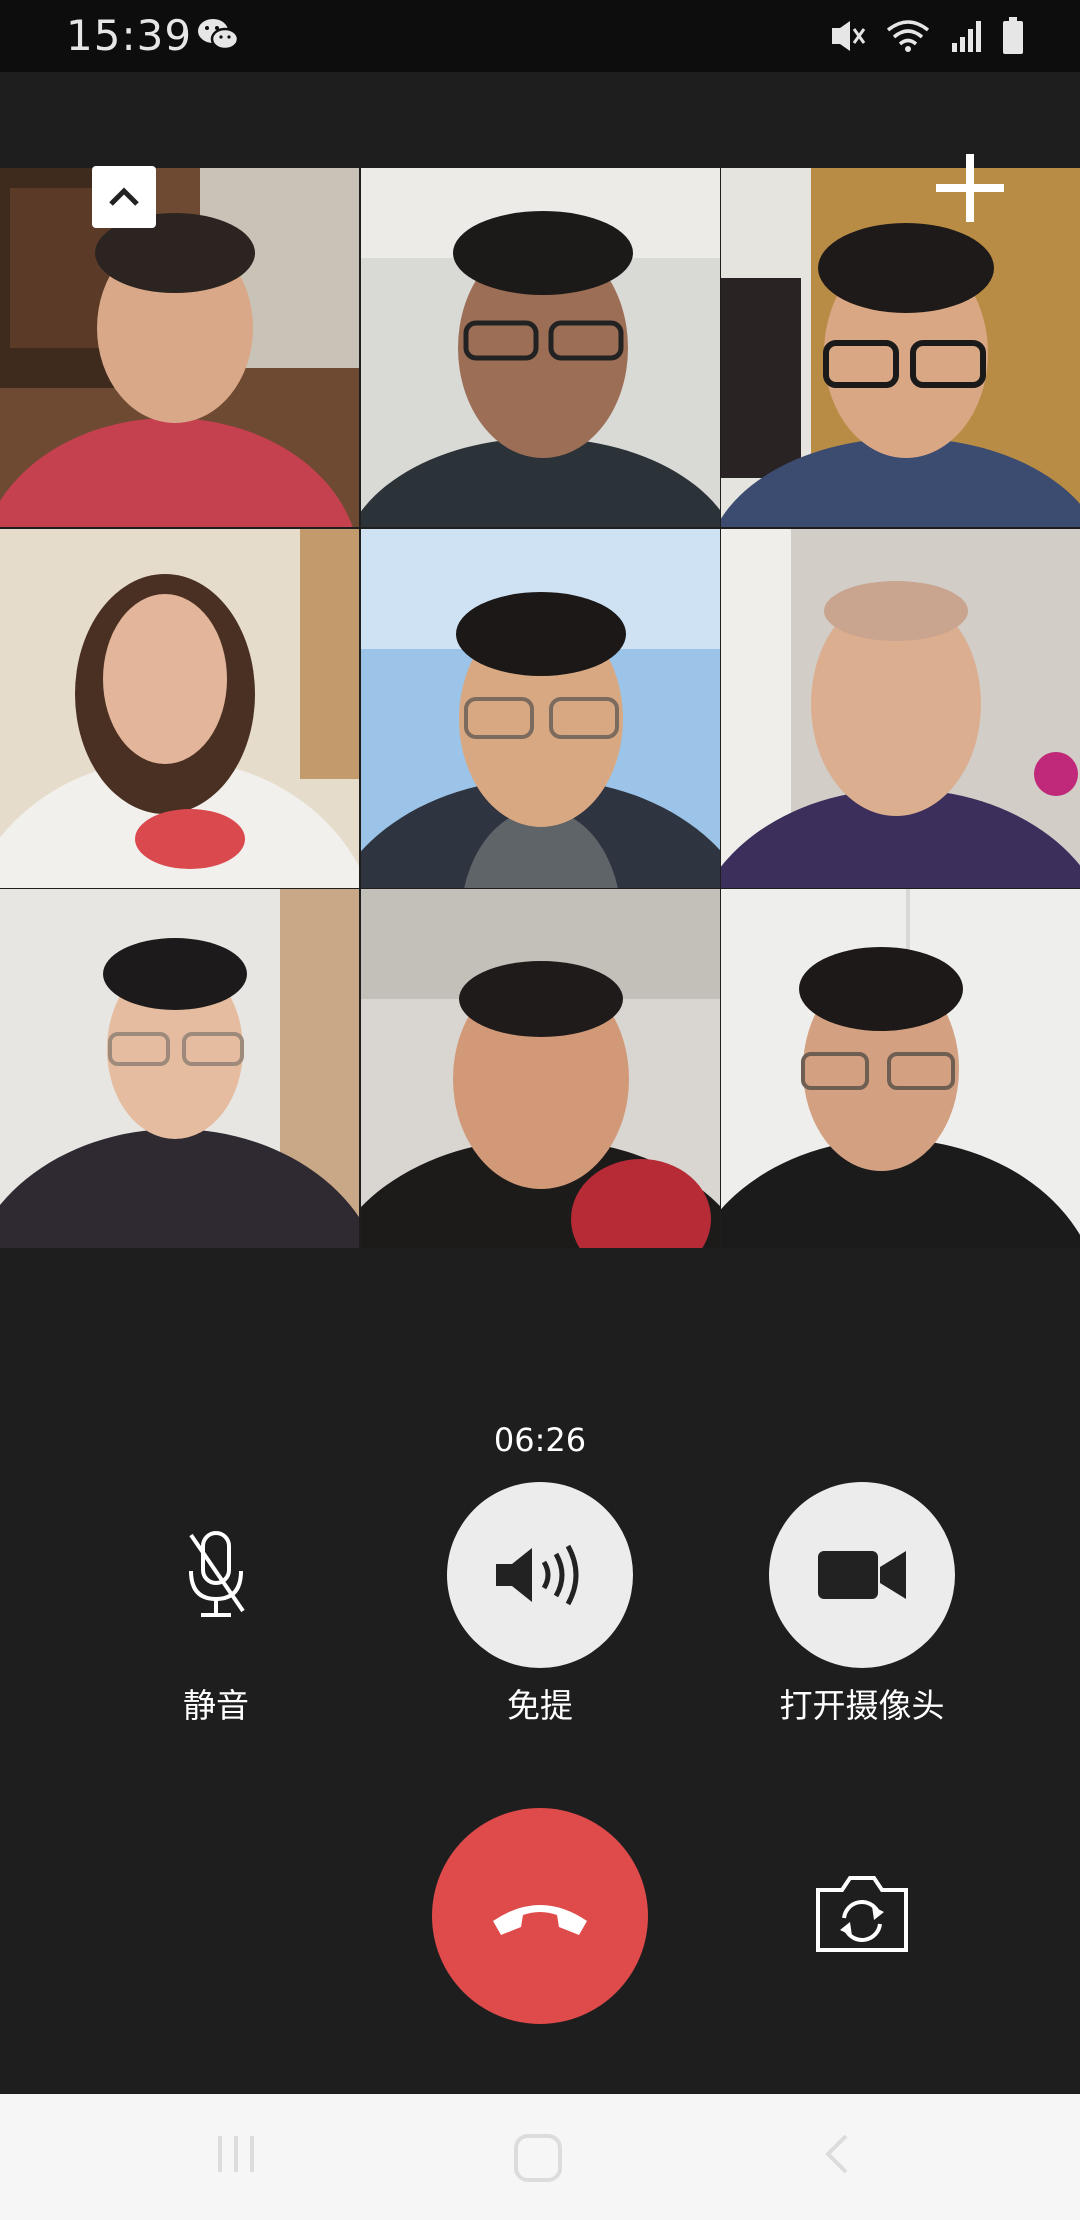 This screenshot has width=1080, height=2220. What do you see at coordinates (236, 2154) in the screenshot?
I see `recent-apps-icon` at bounding box center [236, 2154].